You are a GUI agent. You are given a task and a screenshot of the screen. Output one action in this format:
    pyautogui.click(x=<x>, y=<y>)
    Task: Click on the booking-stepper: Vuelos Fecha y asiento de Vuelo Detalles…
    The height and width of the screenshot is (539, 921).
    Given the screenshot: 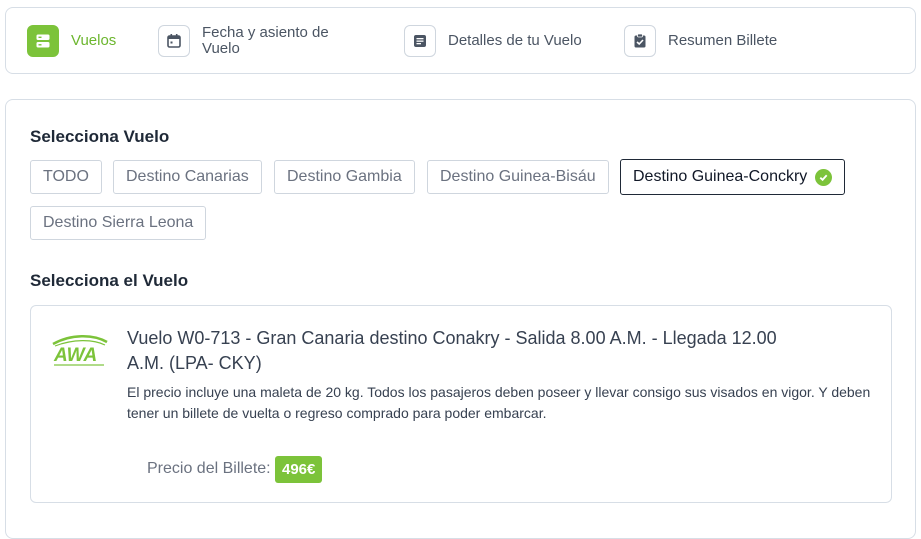 What is the action you would take?
    pyautogui.click(x=460, y=40)
    